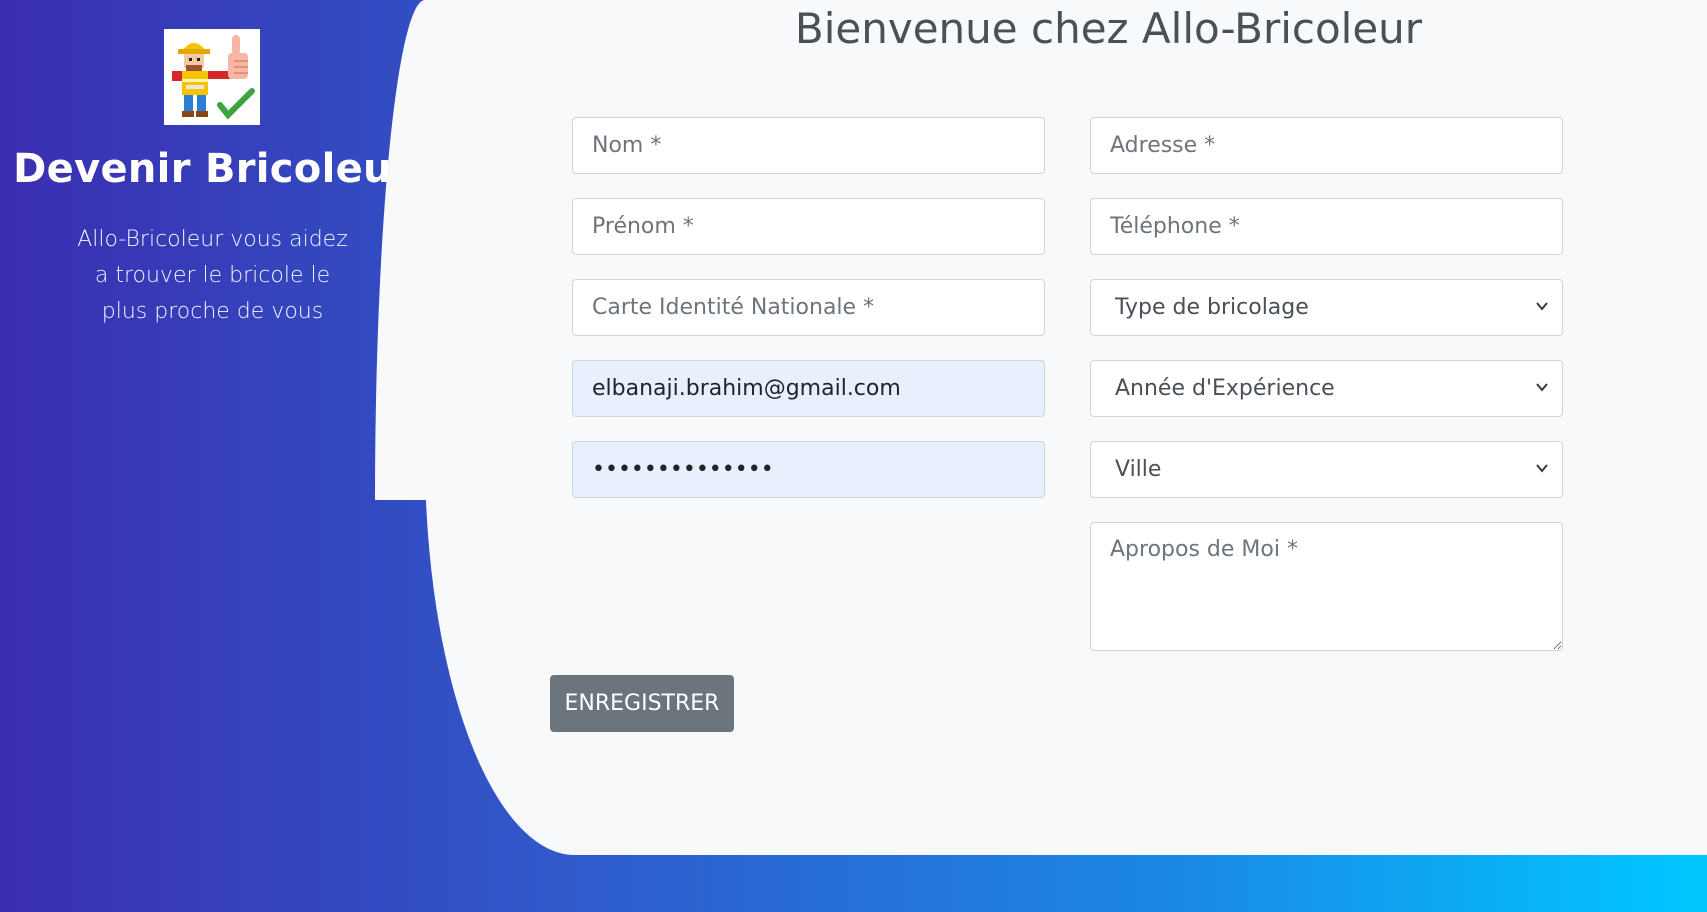 This screenshot has height=912, width=1707. Describe the element at coordinates (808, 307) in the screenshot. I see `cin-input` at that location.